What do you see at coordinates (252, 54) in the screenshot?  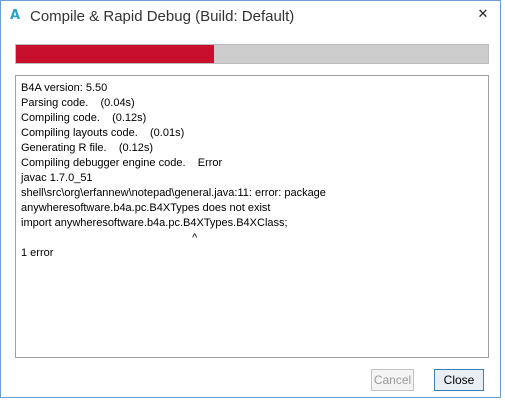 I see `progress-bar` at bounding box center [252, 54].